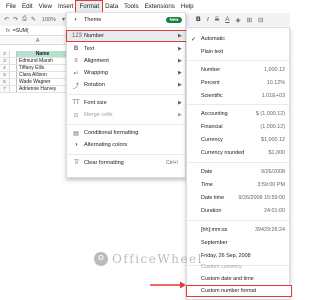 This screenshot has height=300, width=320. I want to click on strikethrough-button: S, so click(217, 19).